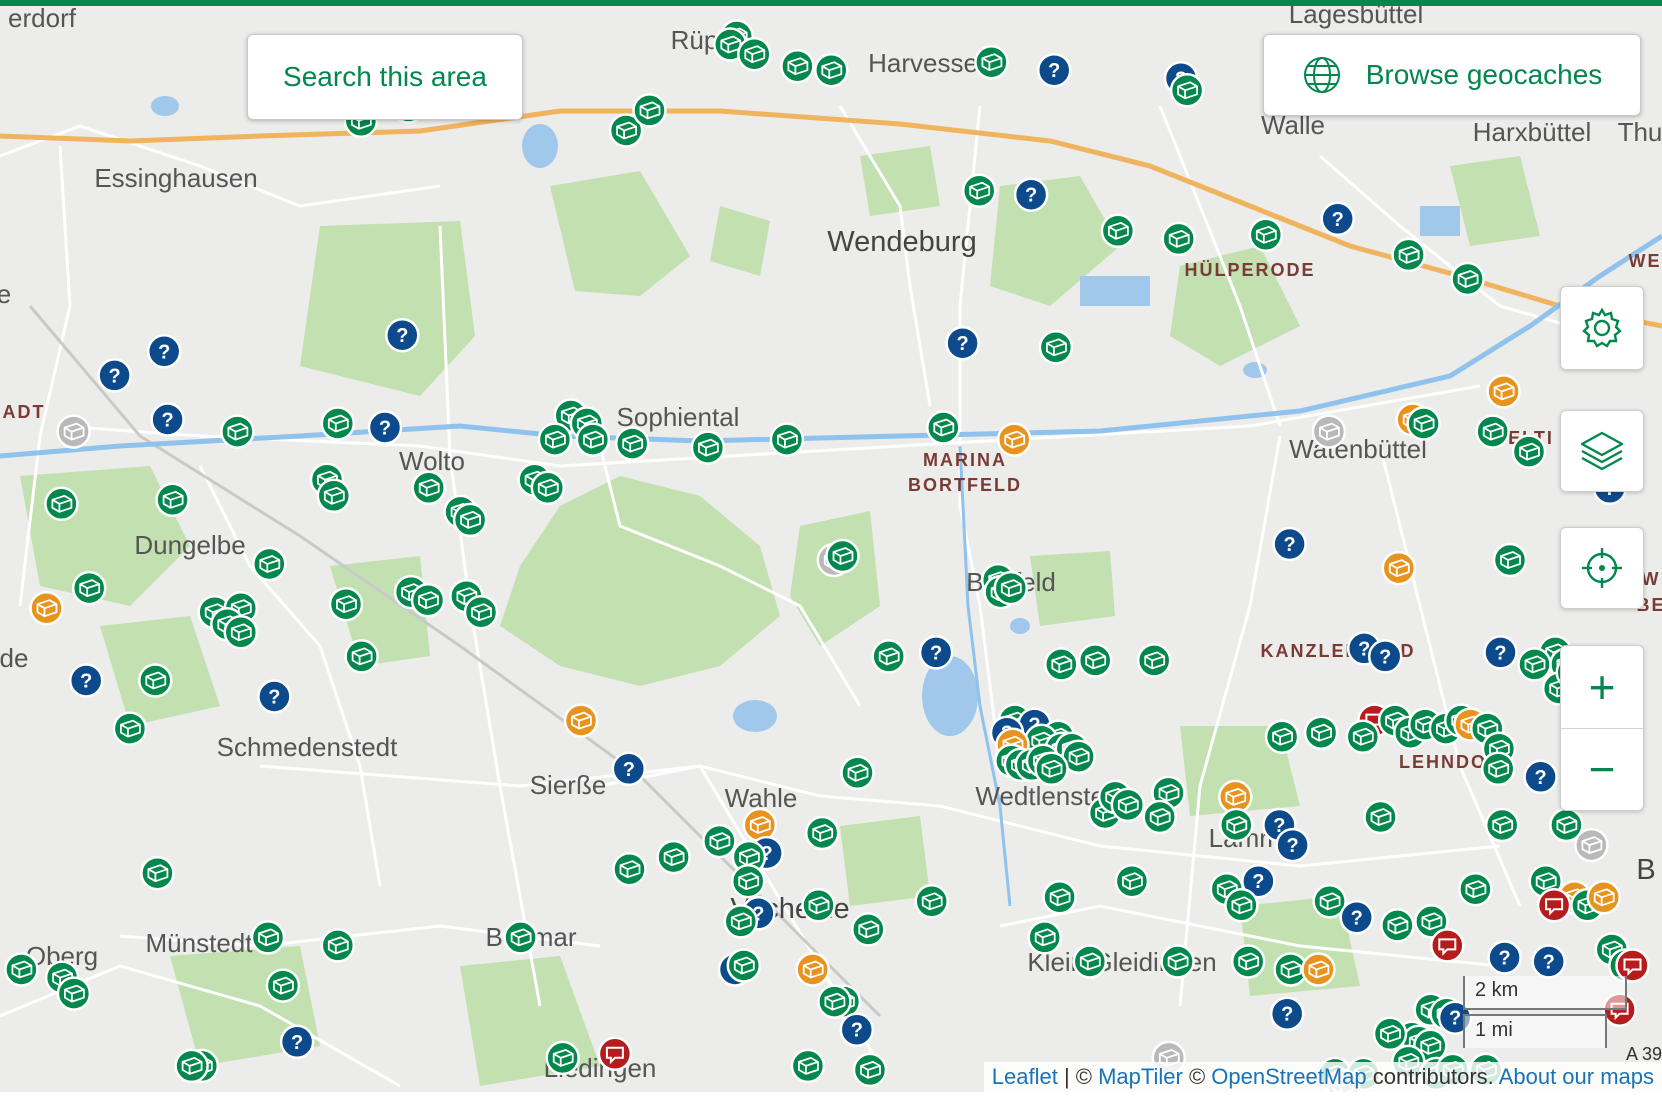 The width and height of the screenshot is (1662, 1103). Describe the element at coordinates (1140, 1076) in the screenshot. I see `maptiler-link: MapTiler` at that location.